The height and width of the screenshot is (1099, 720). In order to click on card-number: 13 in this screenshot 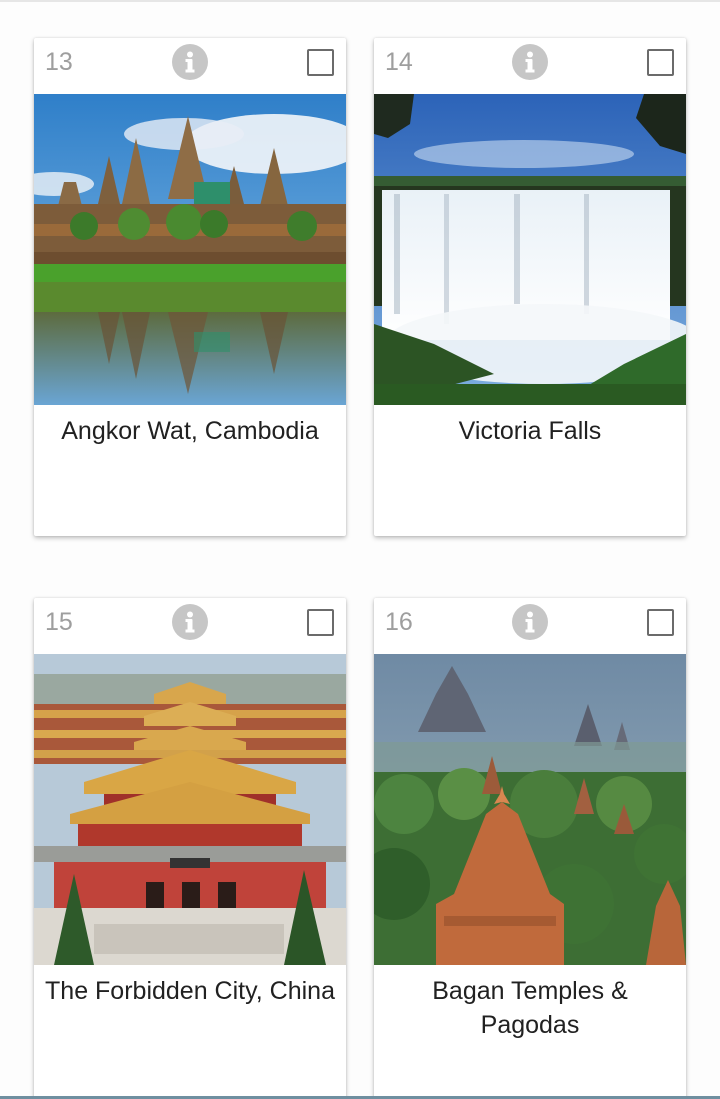, I will do `click(59, 62)`.